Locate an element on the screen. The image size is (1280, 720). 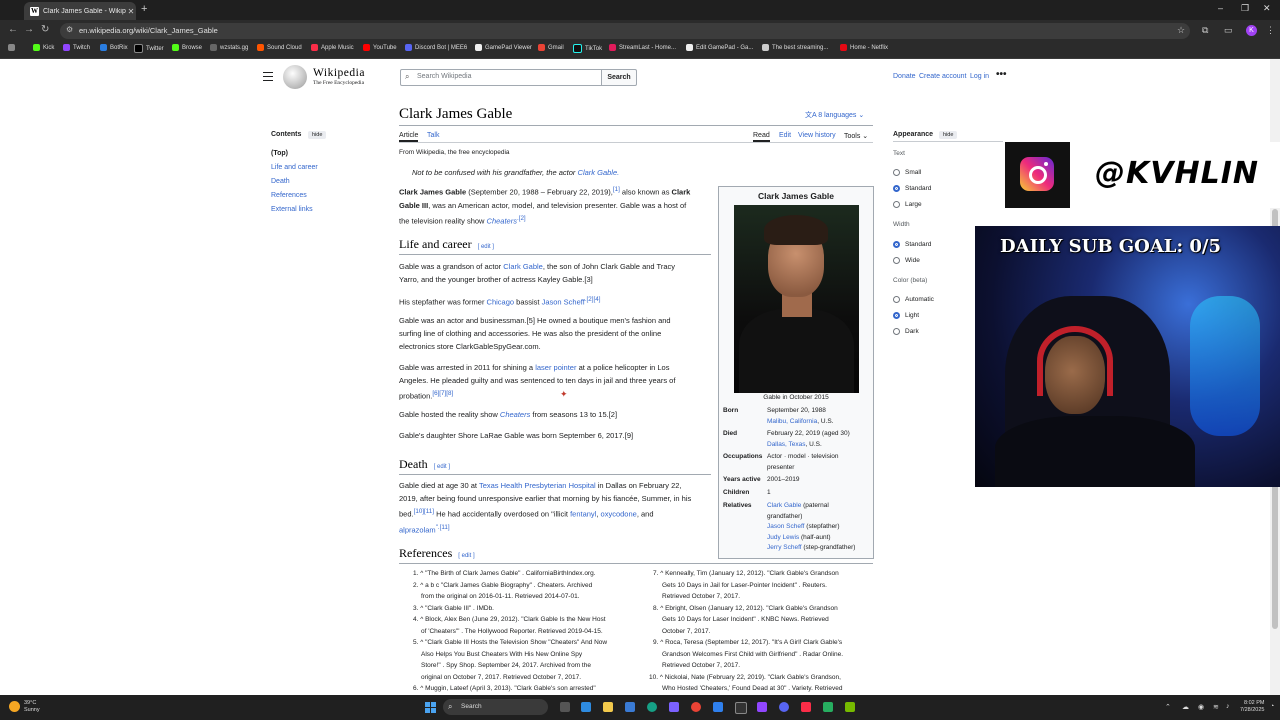
reload-icon: ↻ is located at coordinates (45, 29).